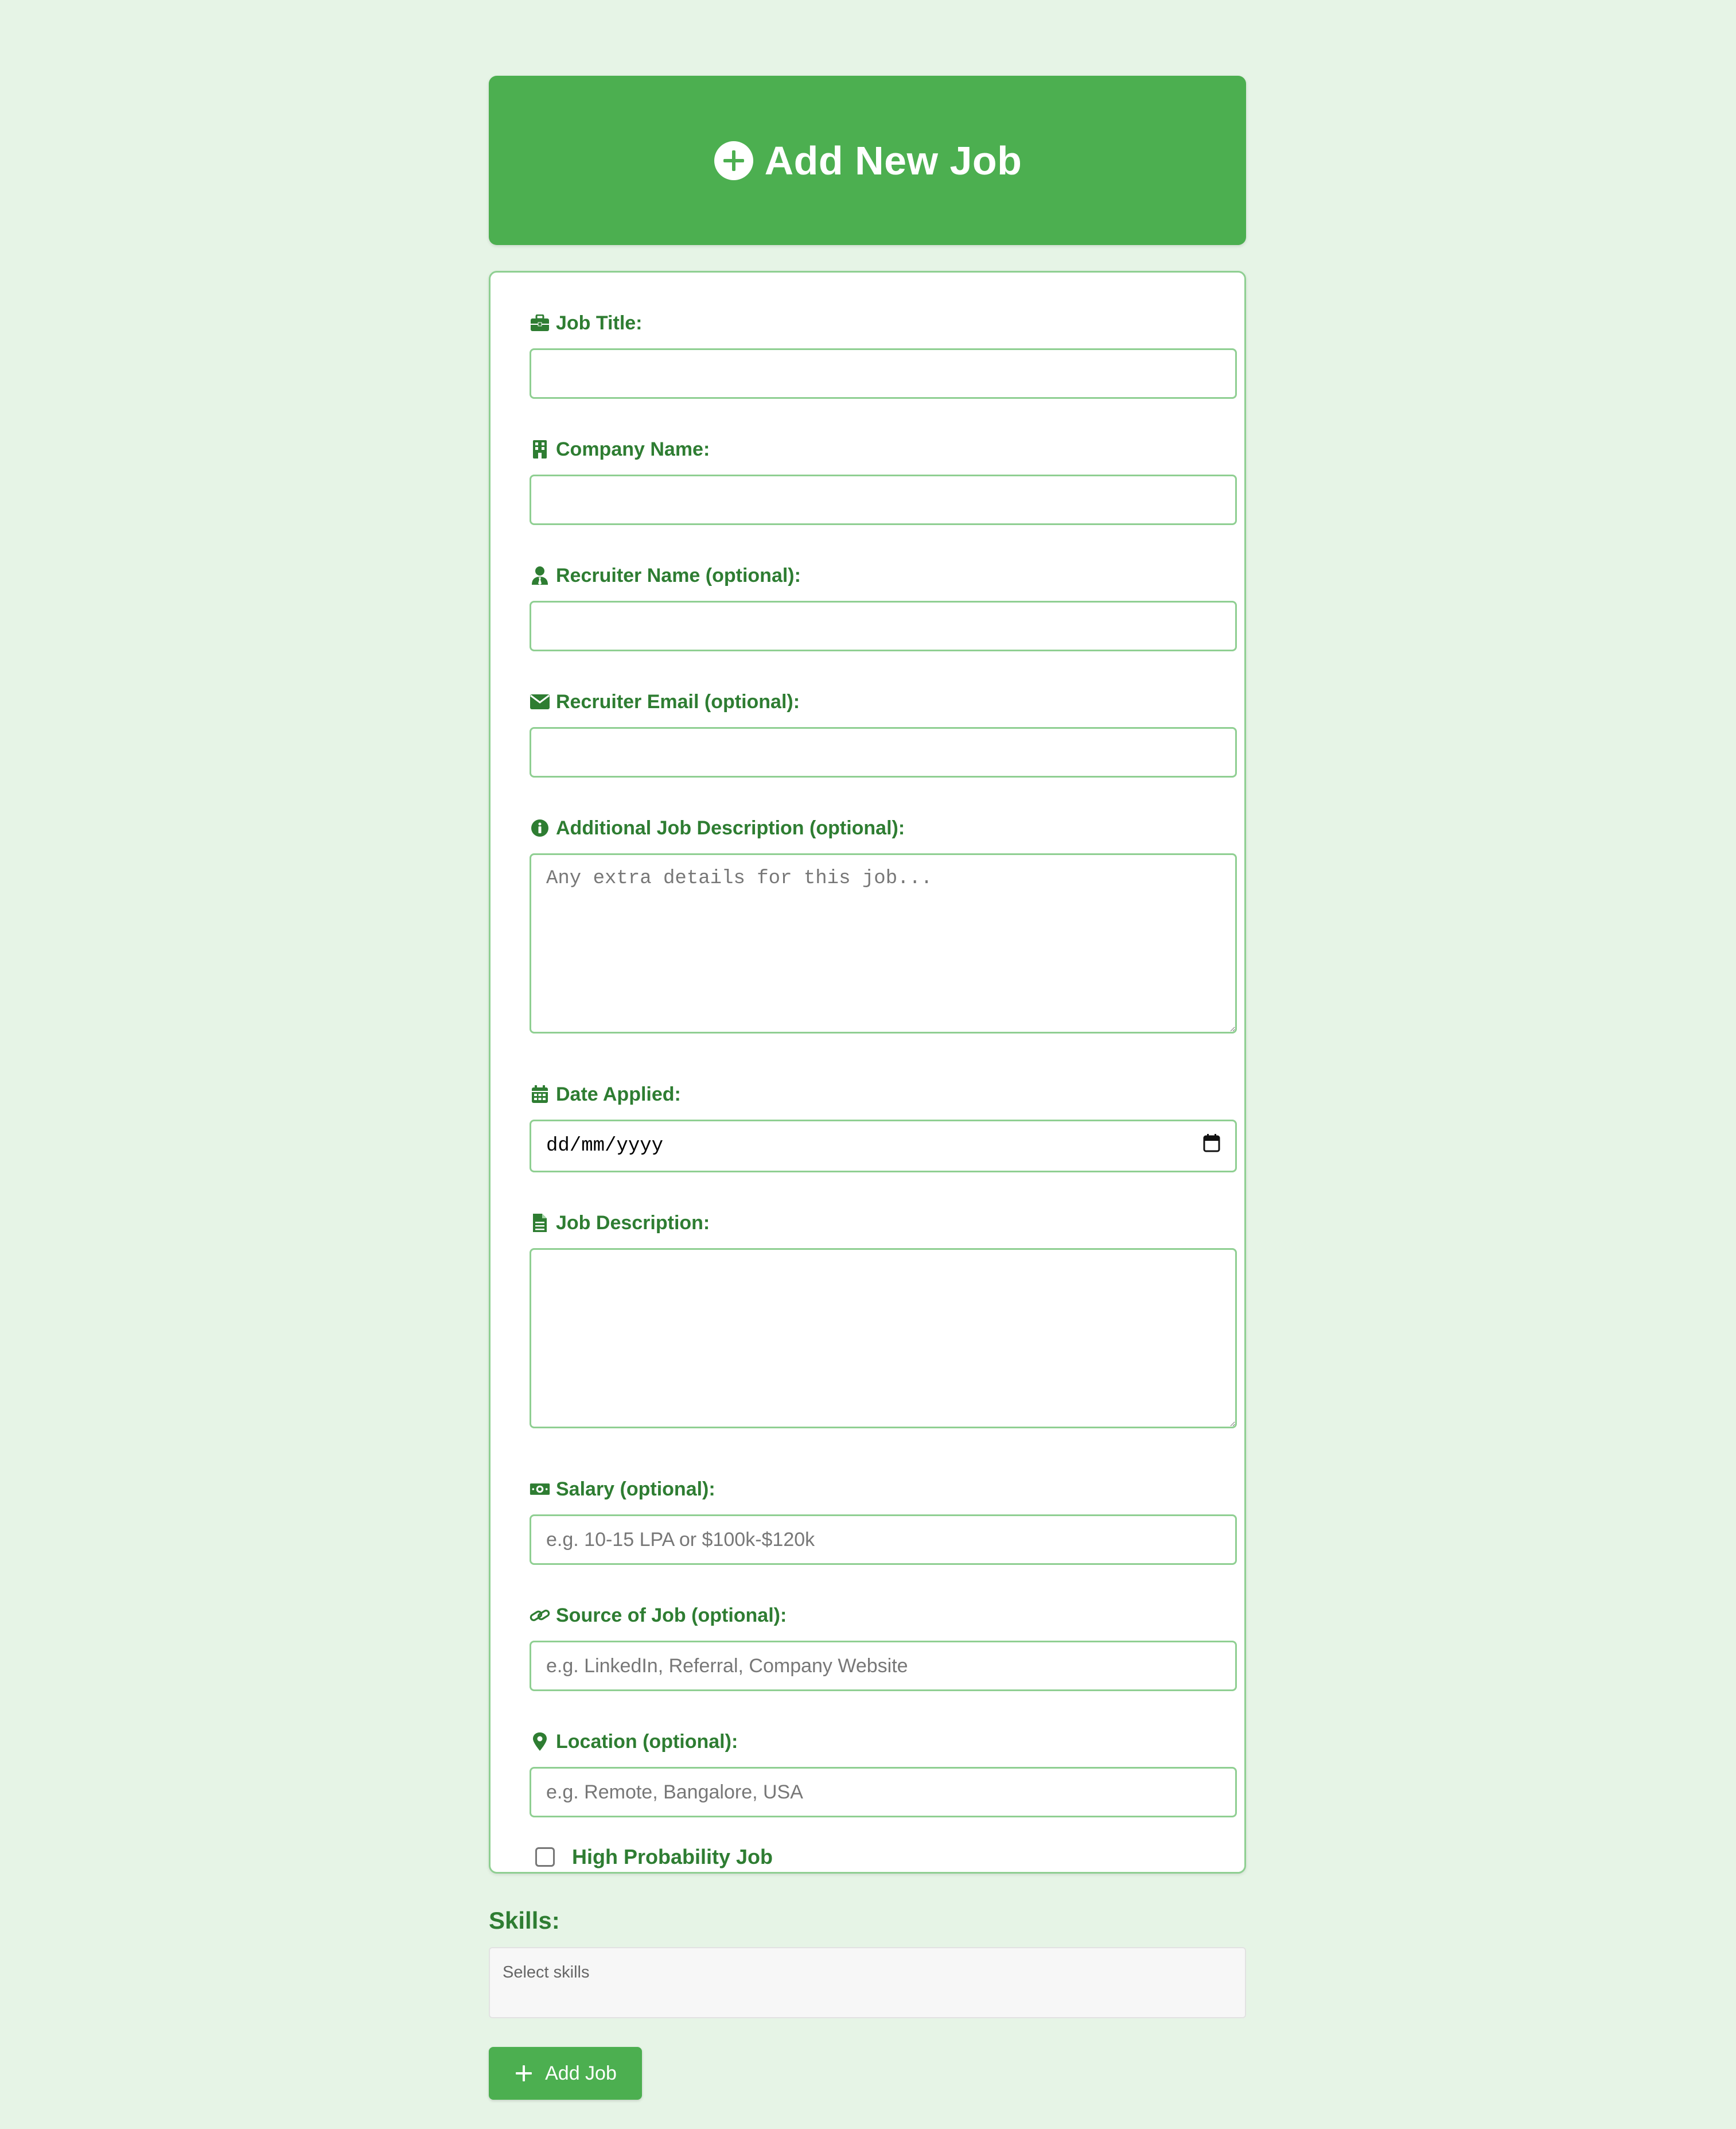 The height and width of the screenshot is (2129, 1736). Describe the element at coordinates (540, 1094) in the screenshot. I see `calendar-icon` at that location.